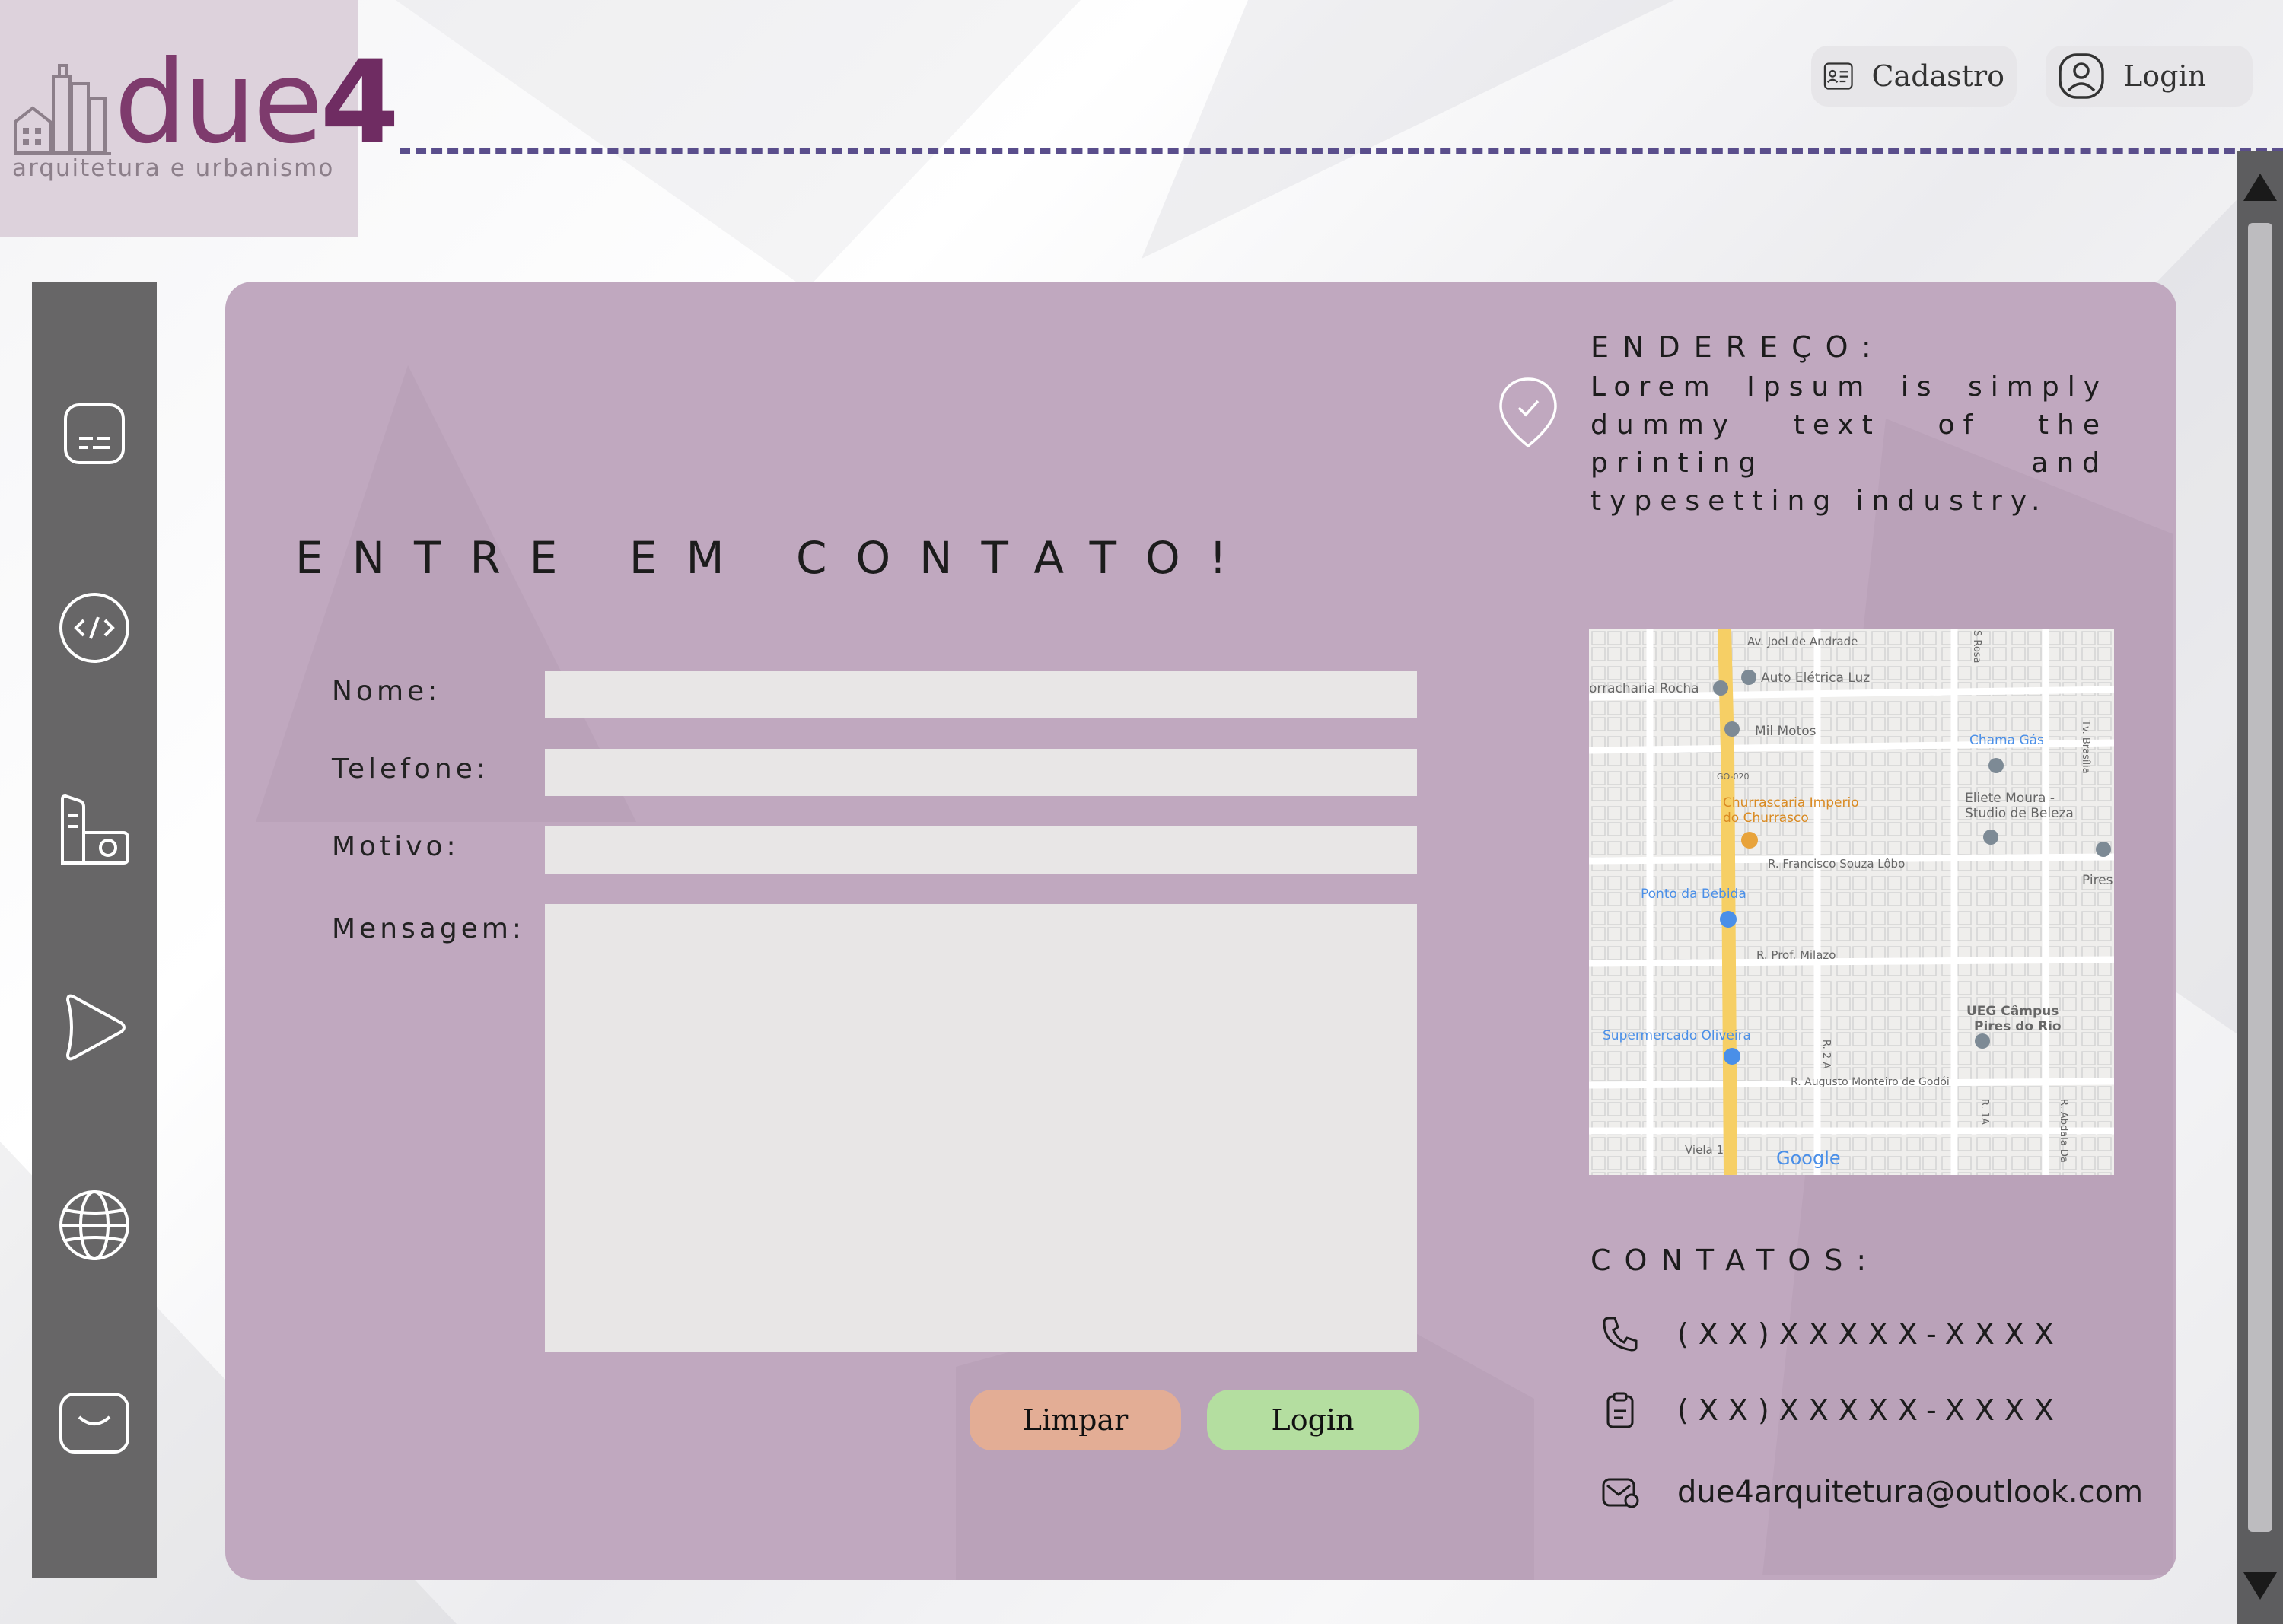 The height and width of the screenshot is (1624, 2283). What do you see at coordinates (1870, 1082) in the screenshot?
I see `svg-text: R. Augusto Monteiro de Godói` at bounding box center [1870, 1082].